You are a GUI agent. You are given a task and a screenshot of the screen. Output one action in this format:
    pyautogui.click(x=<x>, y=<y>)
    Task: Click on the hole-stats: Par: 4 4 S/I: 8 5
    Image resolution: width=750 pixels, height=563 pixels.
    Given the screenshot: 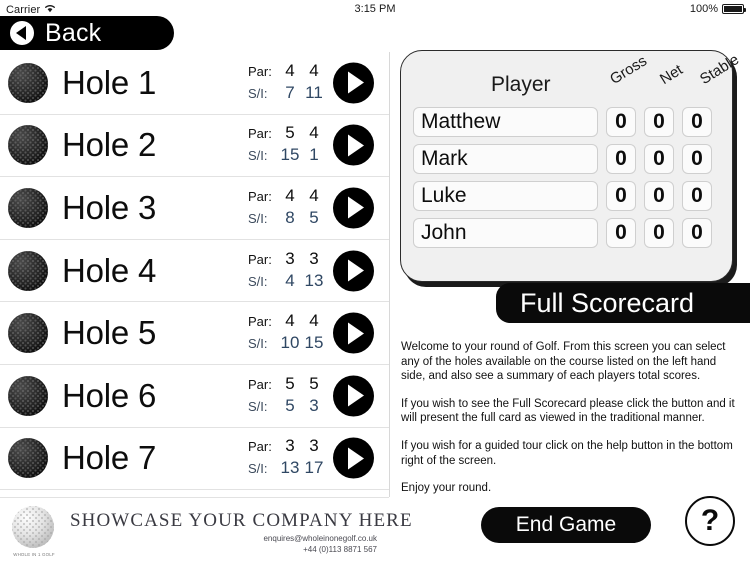 What is the action you would take?
    pyautogui.click(x=288, y=208)
    